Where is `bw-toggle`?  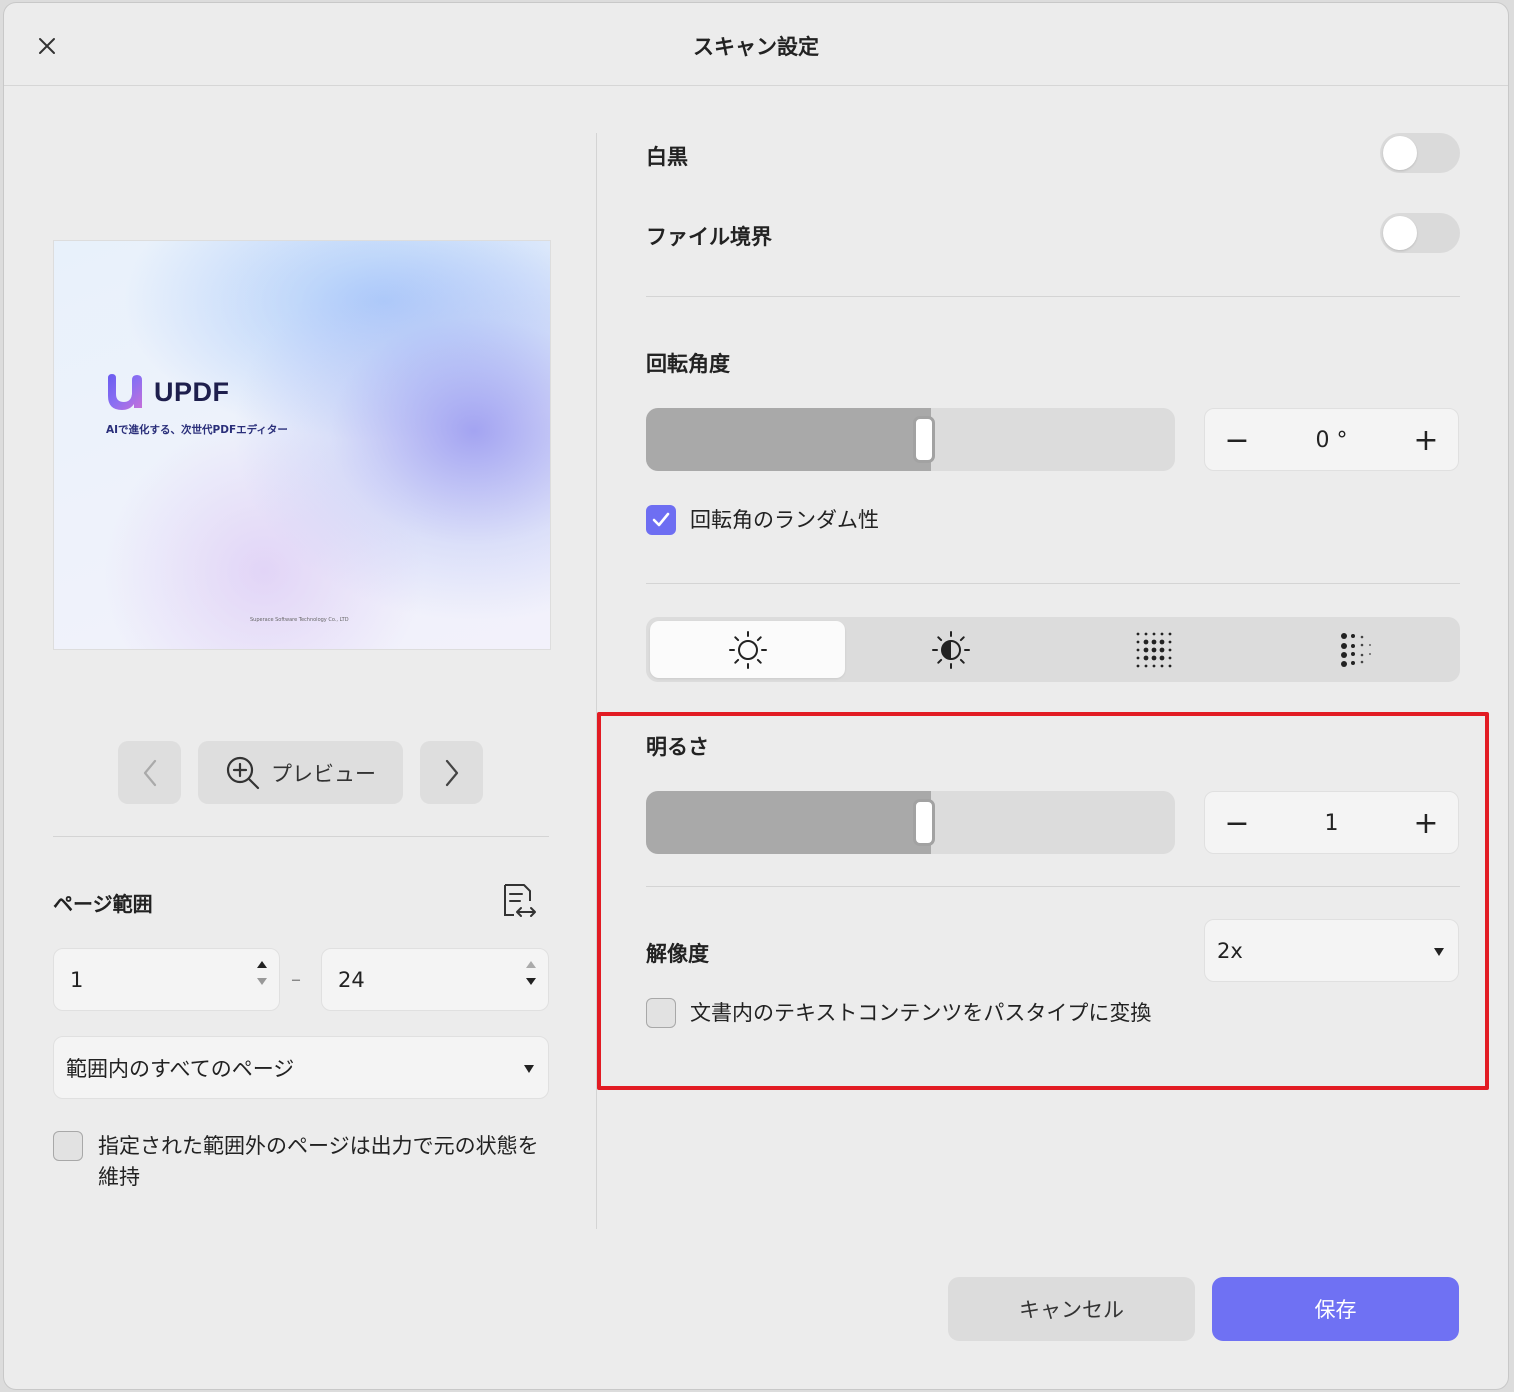
bw-toggle is located at coordinates (1420, 153).